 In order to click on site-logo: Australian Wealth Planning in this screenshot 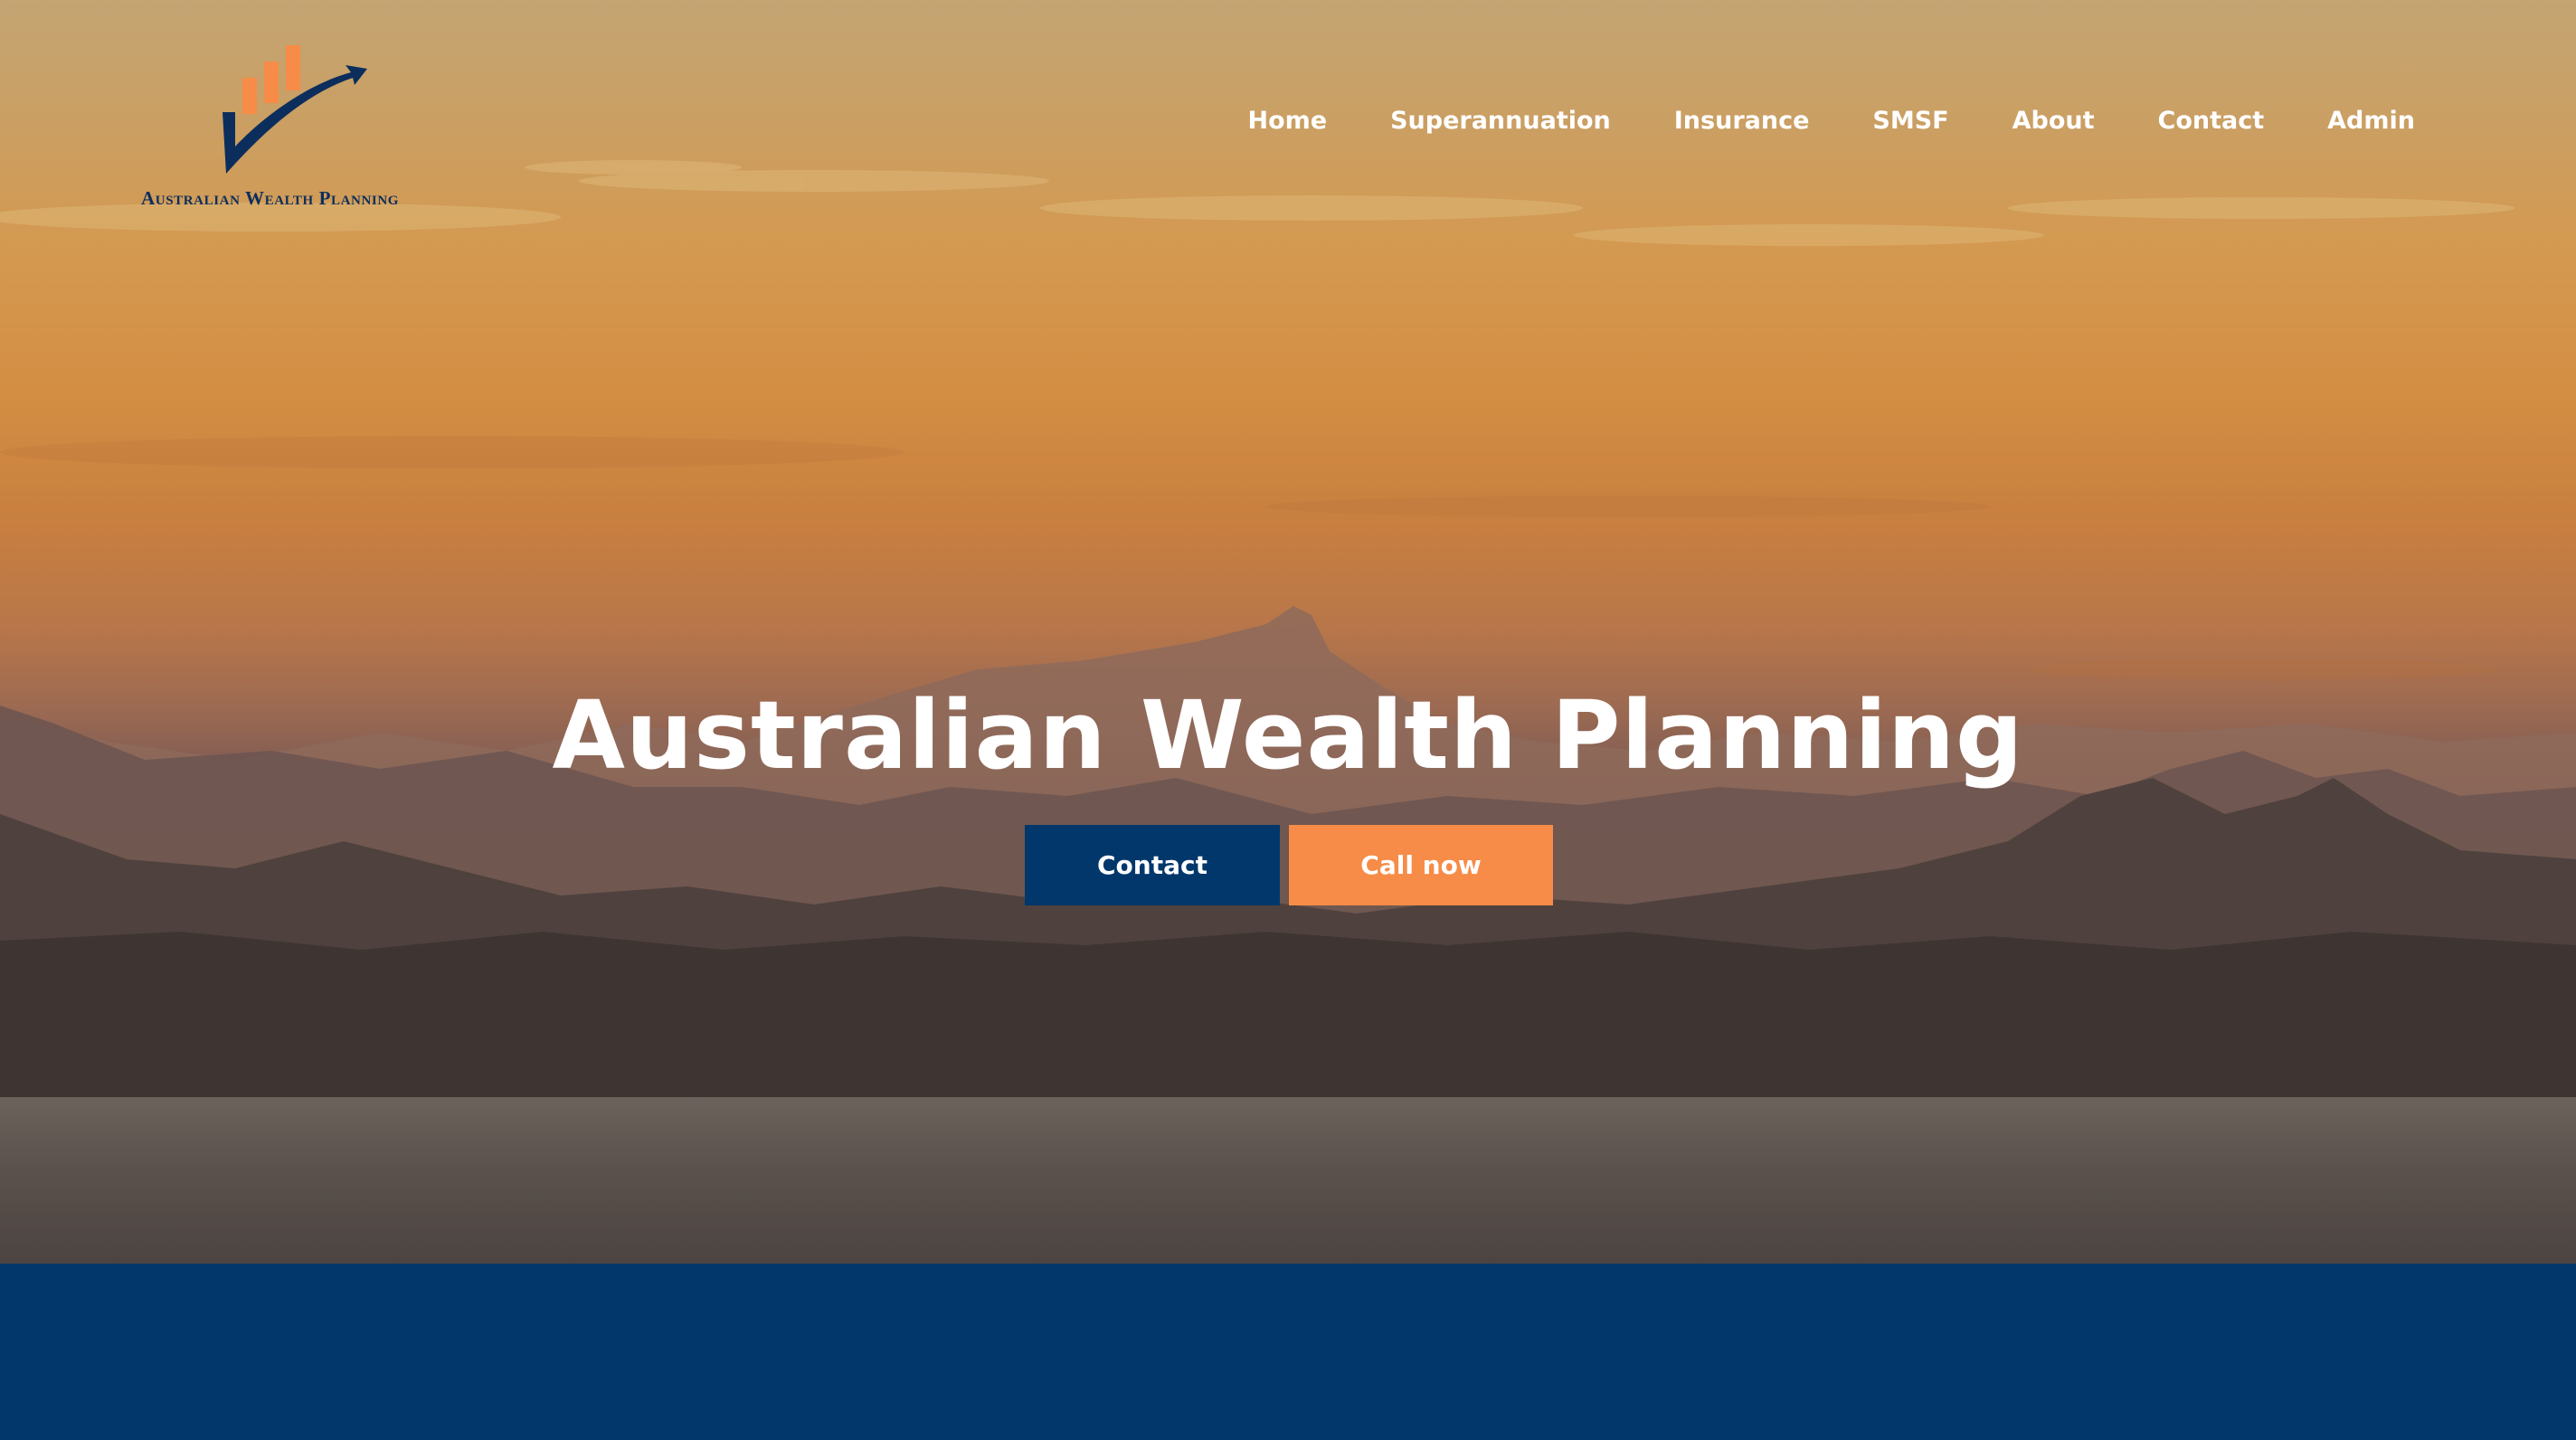, I will do `click(295, 127)`.